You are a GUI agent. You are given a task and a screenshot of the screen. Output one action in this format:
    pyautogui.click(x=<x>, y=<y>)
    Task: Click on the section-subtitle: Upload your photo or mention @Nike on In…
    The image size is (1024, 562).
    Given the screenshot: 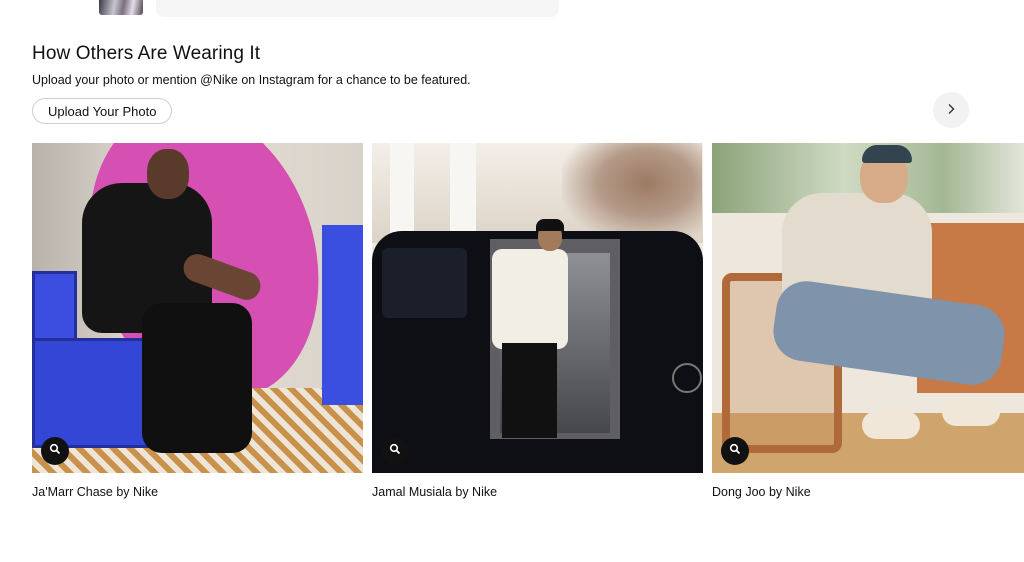 What is the action you would take?
    pyautogui.click(x=251, y=80)
    